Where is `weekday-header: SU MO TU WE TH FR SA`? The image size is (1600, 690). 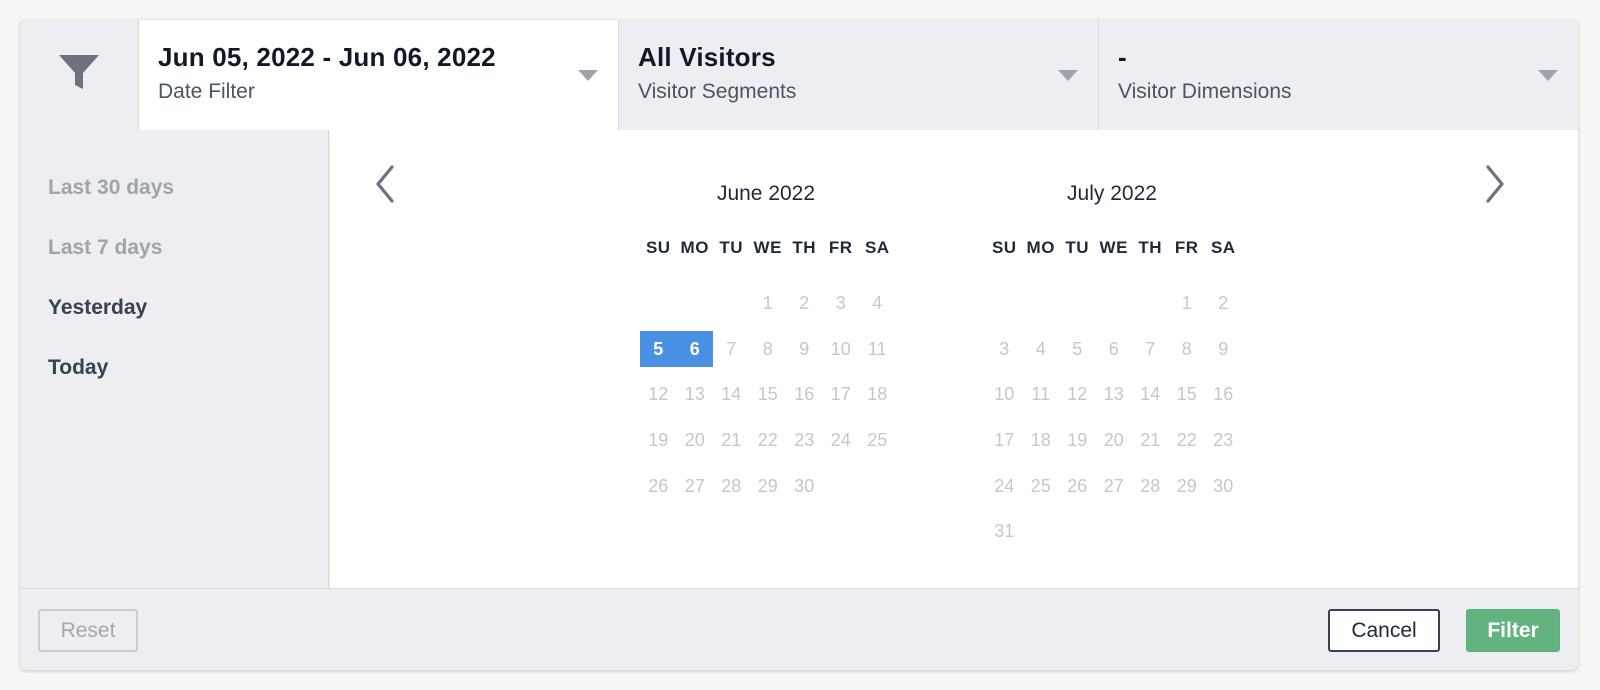 weekday-header: SU MO TU WE TH FR SA is located at coordinates (770, 248).